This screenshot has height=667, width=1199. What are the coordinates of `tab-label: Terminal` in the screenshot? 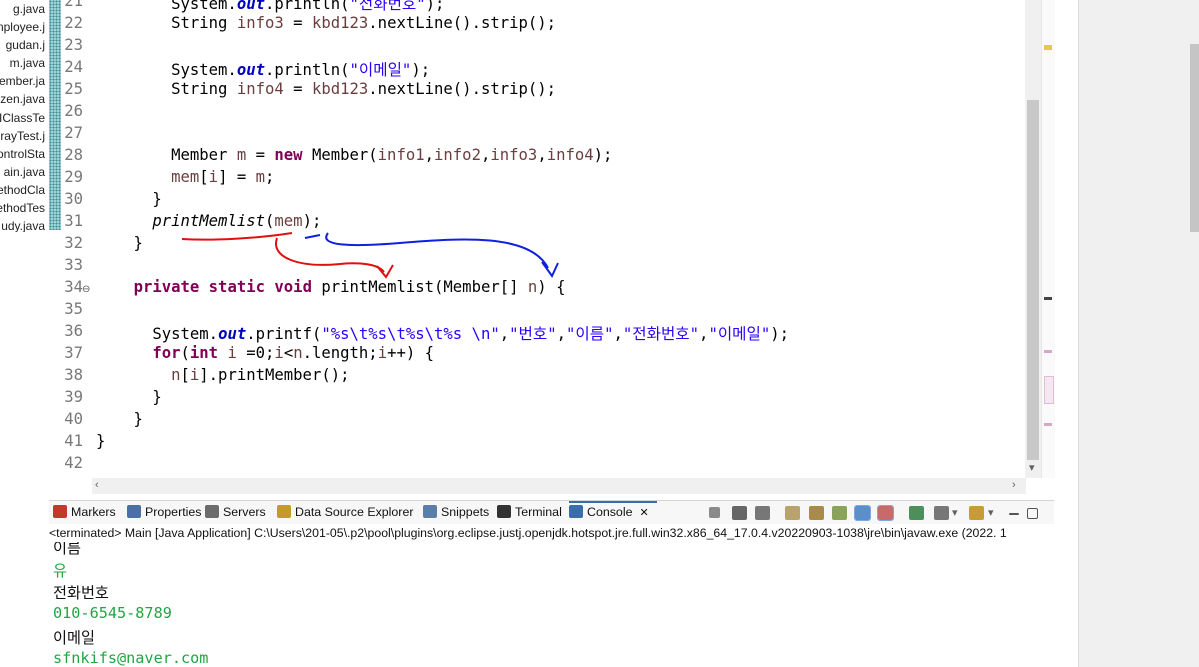 It's located at (538, 512).